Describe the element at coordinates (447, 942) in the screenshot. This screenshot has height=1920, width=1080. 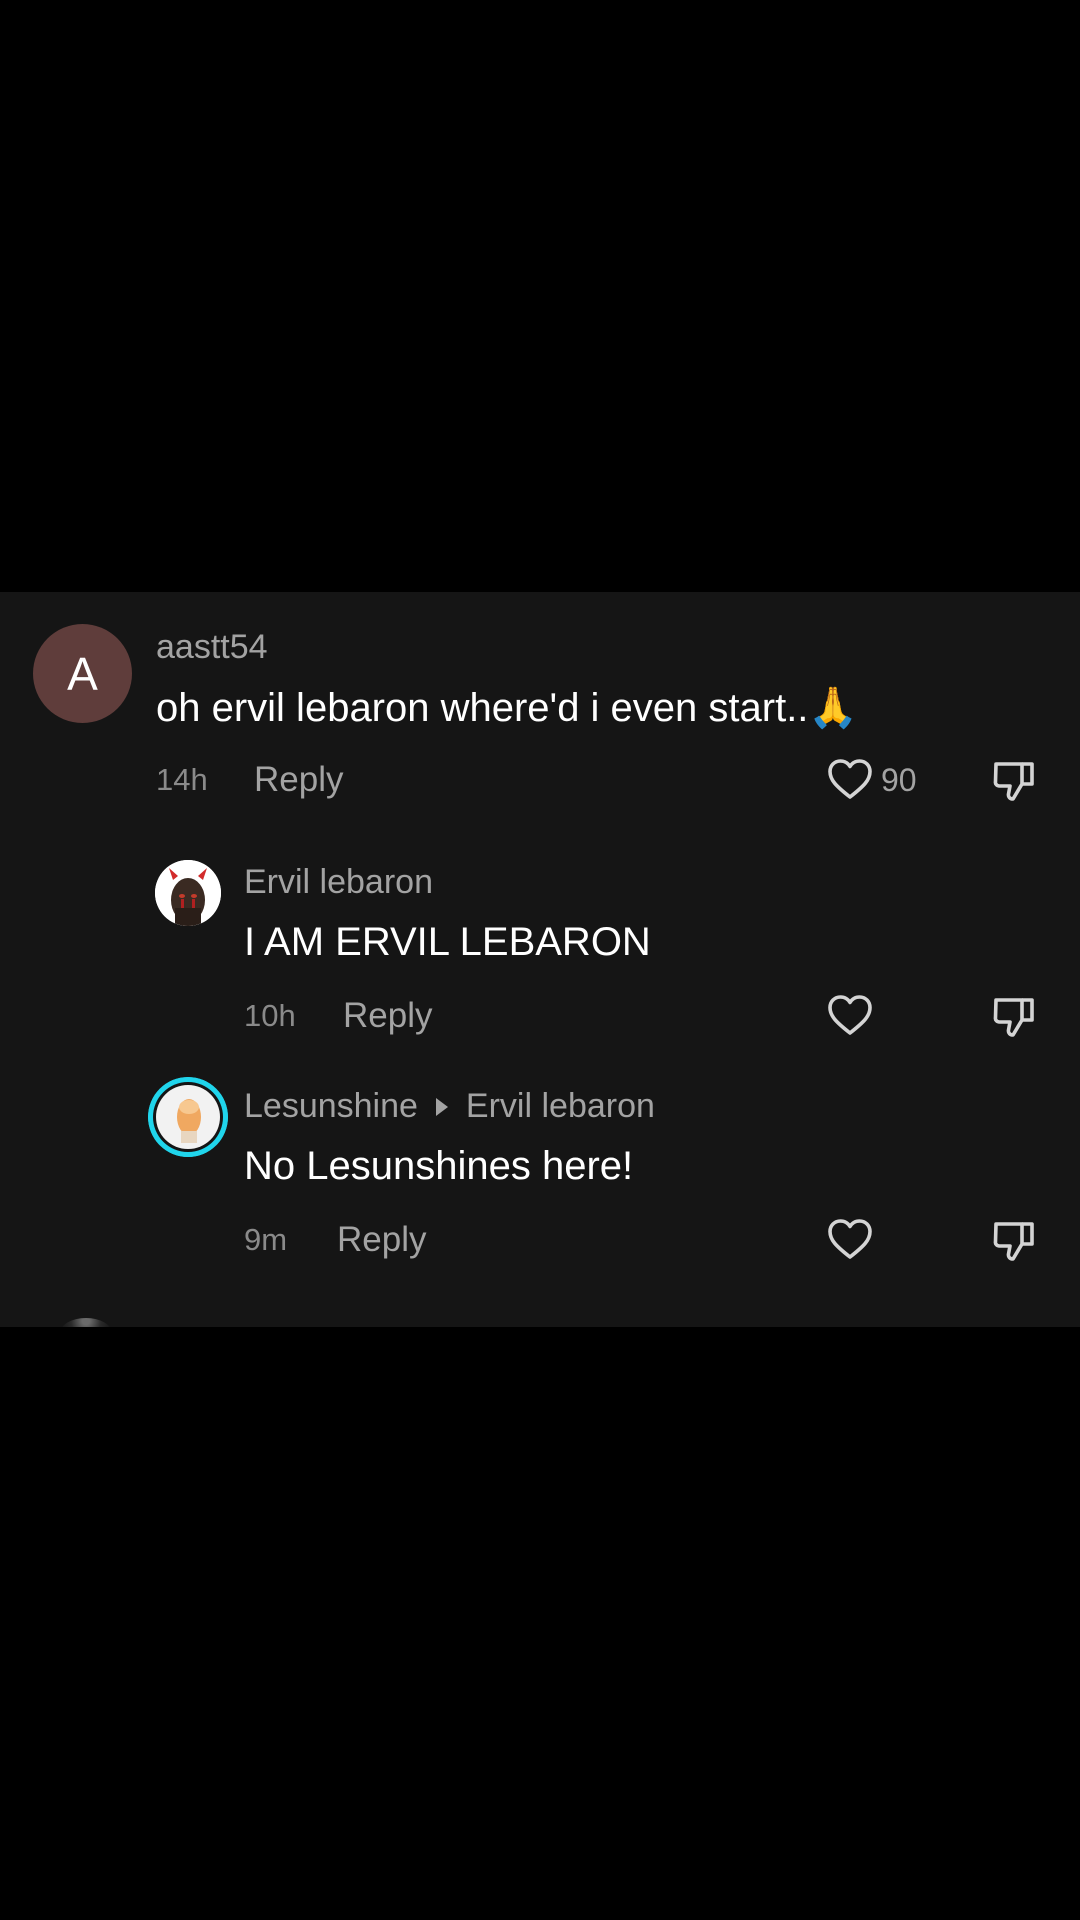
I see `comment-text: I AM ERVIL LEBARON` at that location.